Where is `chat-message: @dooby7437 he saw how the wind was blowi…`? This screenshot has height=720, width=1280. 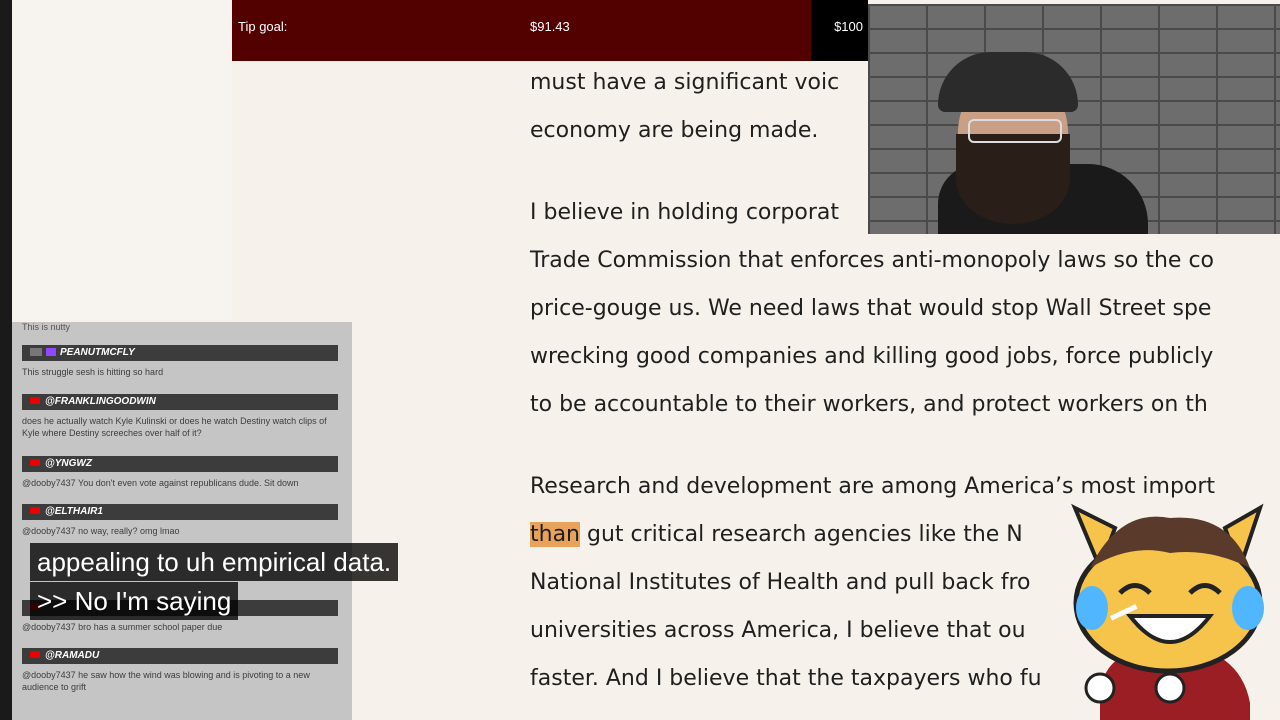 chat-message: @dooby7437 he saw how the wind was blowi… is located at coordinates (166, 681).